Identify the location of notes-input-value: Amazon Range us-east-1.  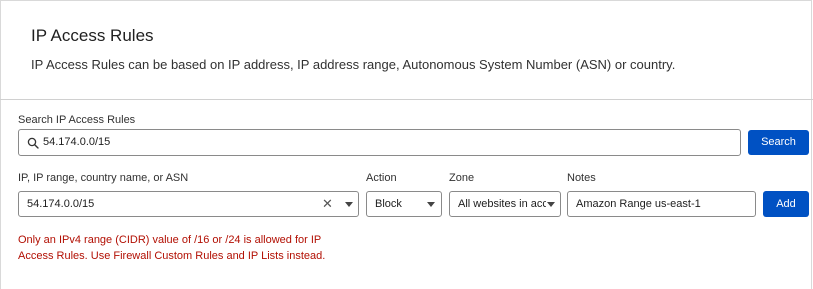
(638, 204).